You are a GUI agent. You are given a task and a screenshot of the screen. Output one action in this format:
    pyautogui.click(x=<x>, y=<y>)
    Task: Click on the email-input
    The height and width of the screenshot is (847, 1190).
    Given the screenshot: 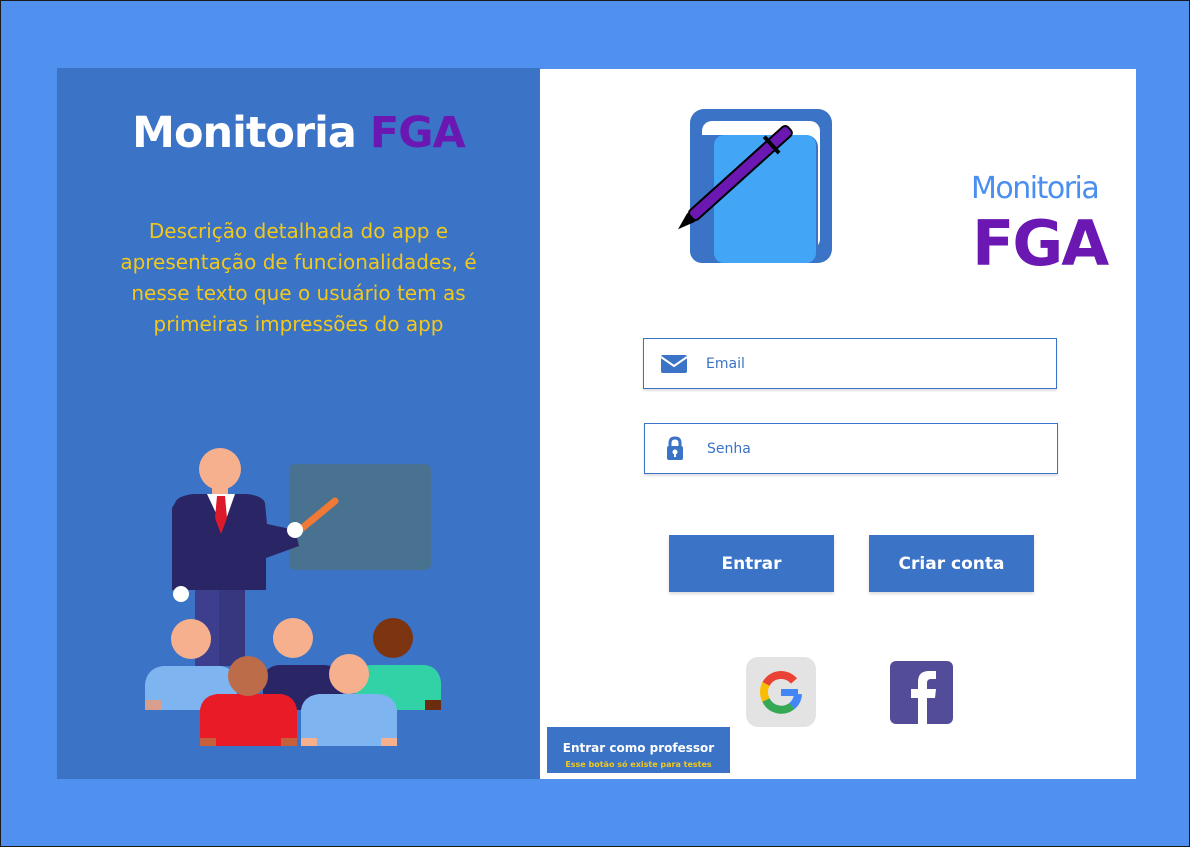 What is the action you would take?
    pyautogui.click(x=871, y=364)
    